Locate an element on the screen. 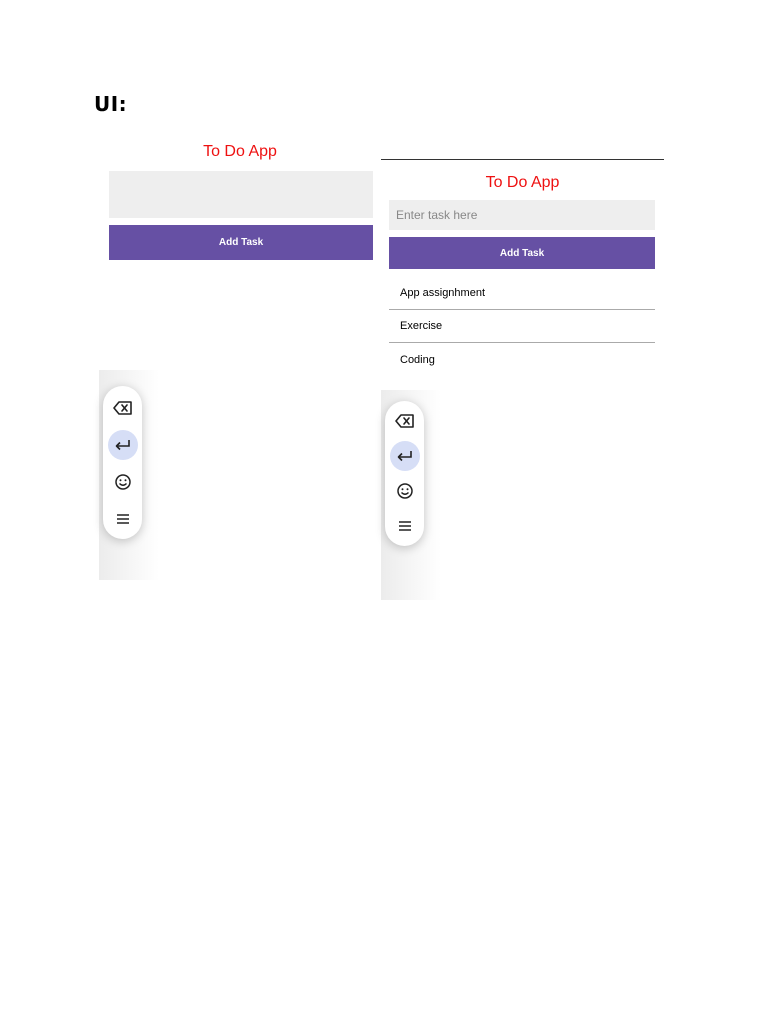 This screenshot has height=1024, width=768. task-item: App assignhment is located at coordinates (522, 293).